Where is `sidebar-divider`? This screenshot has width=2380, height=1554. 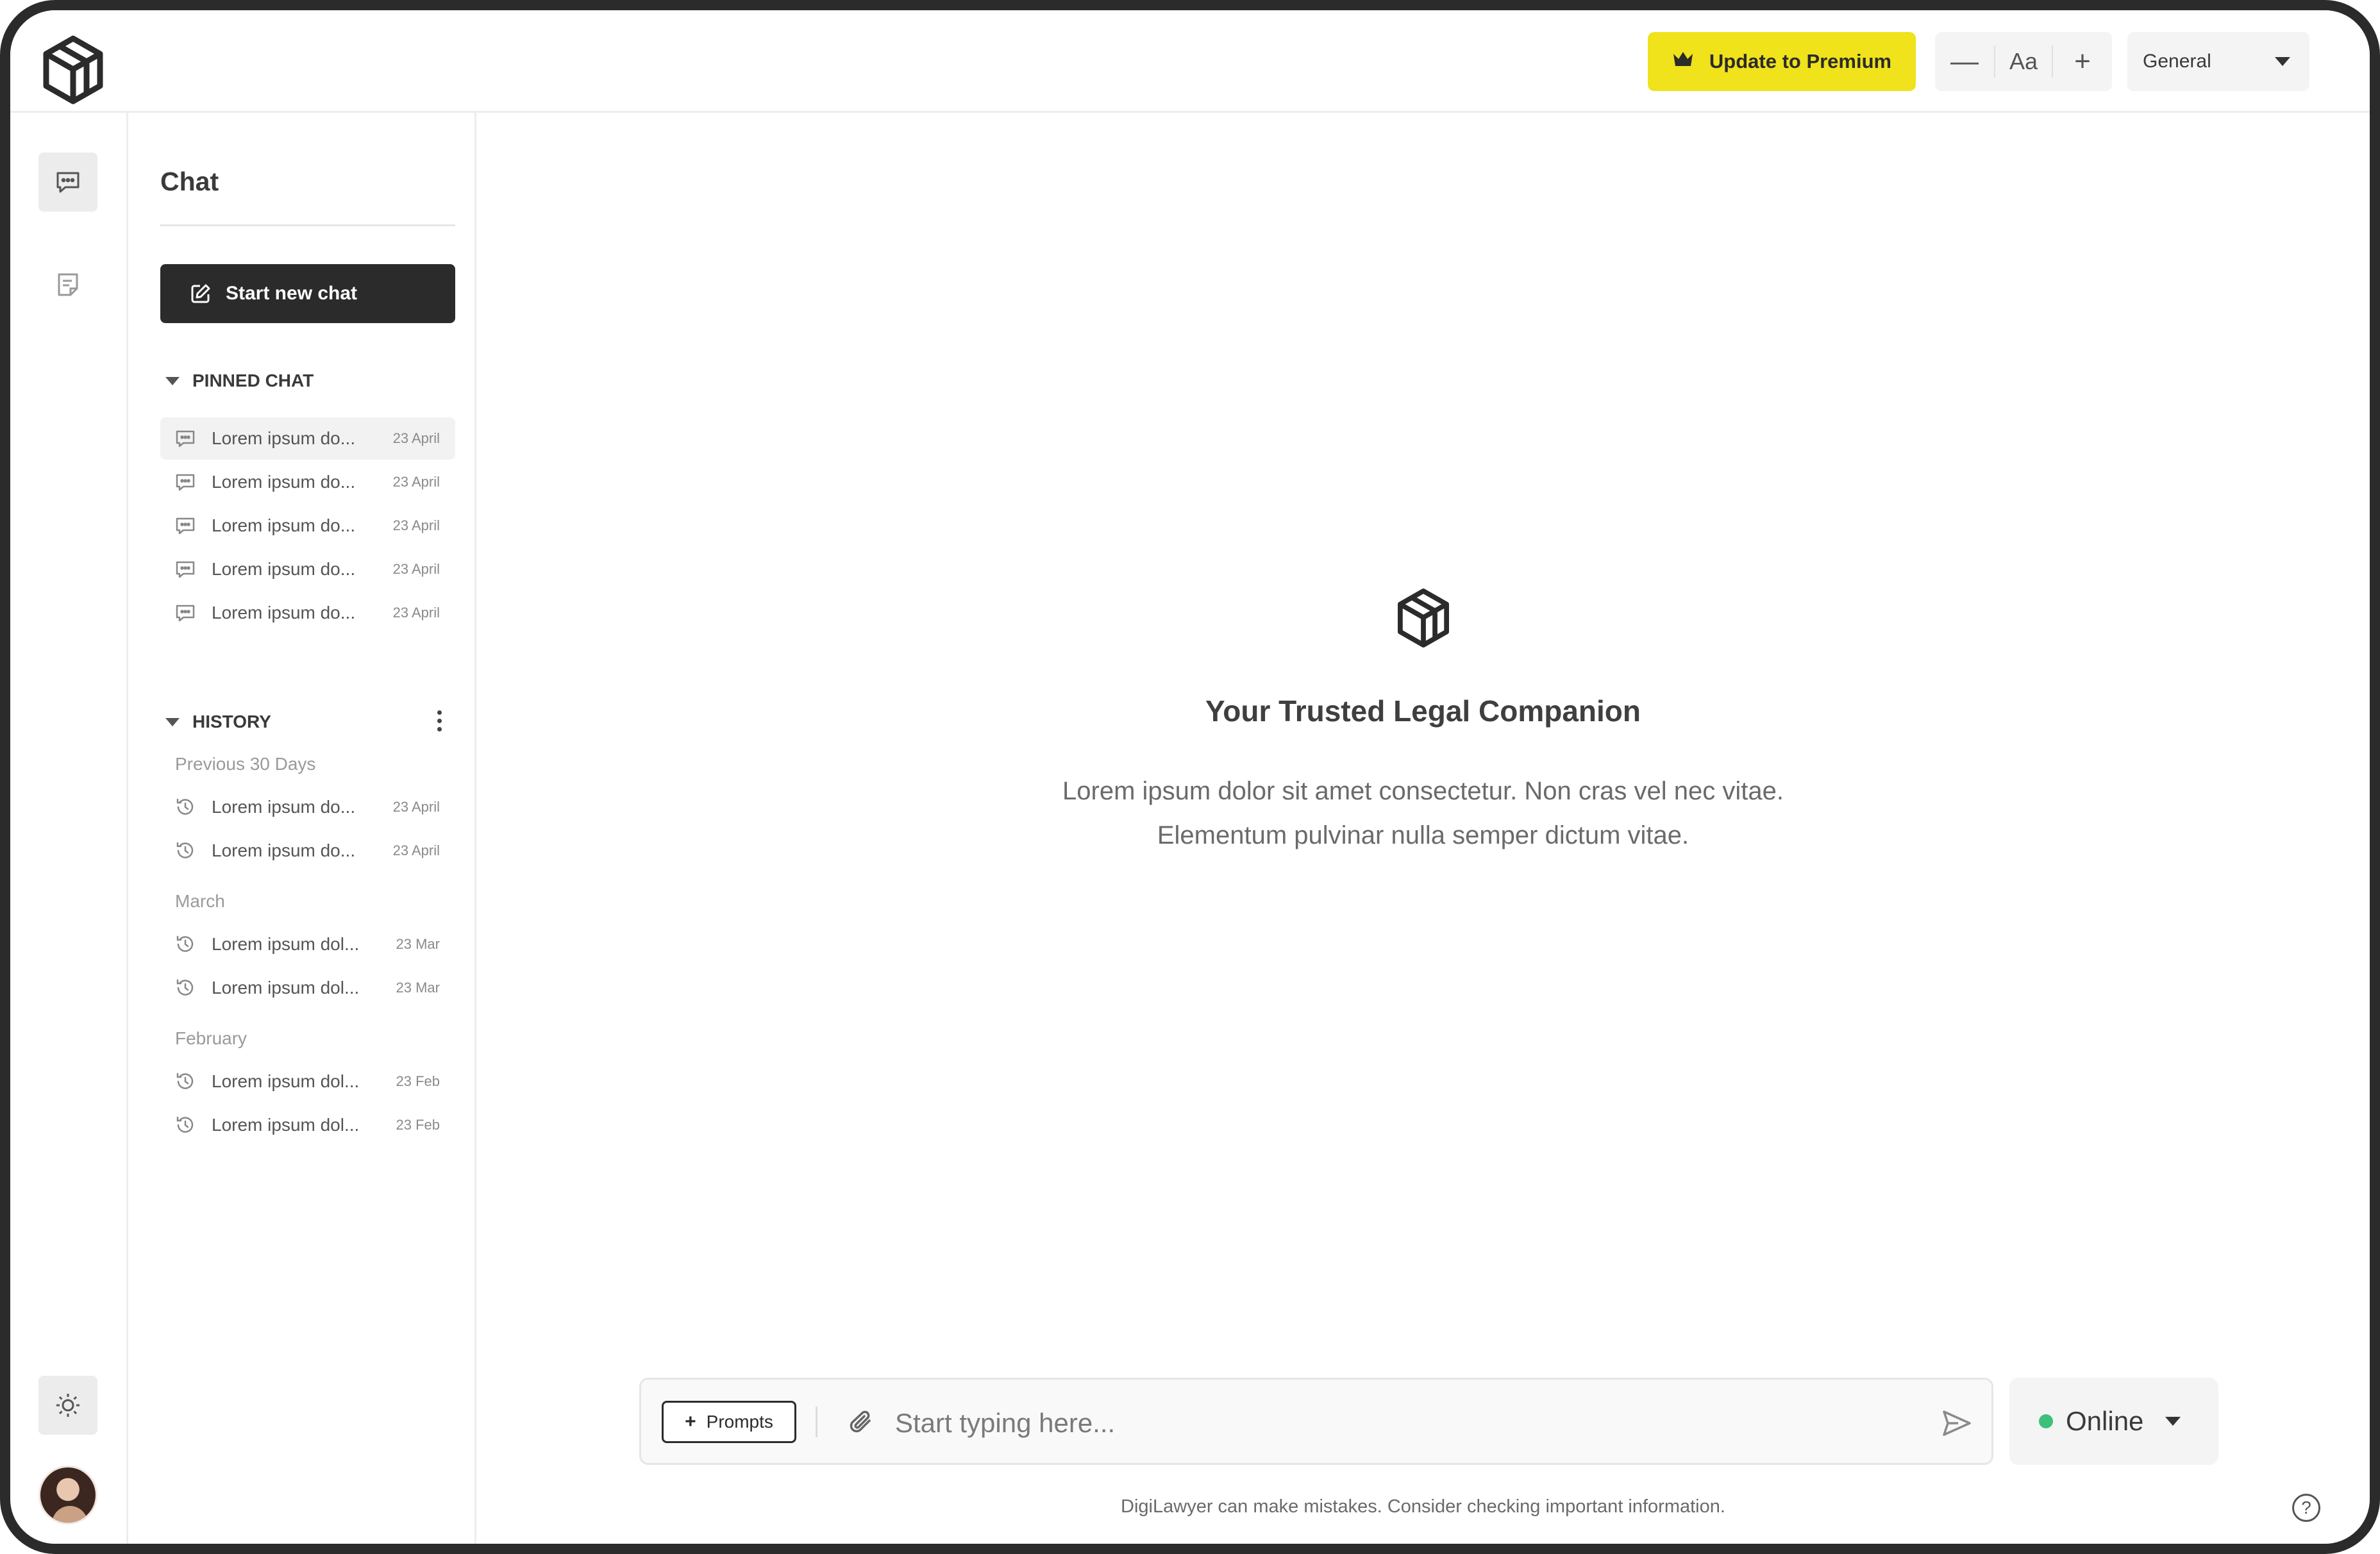 sidebar-divider is located at coordinates (307, 225).